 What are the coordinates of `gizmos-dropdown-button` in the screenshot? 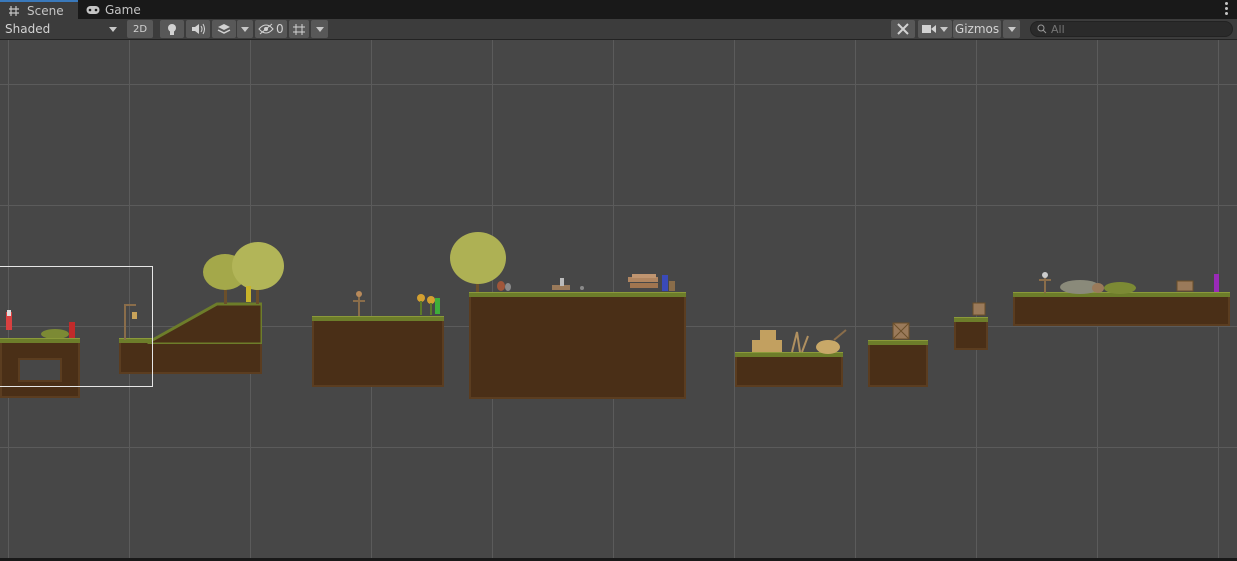 It's located at (1011, 29).